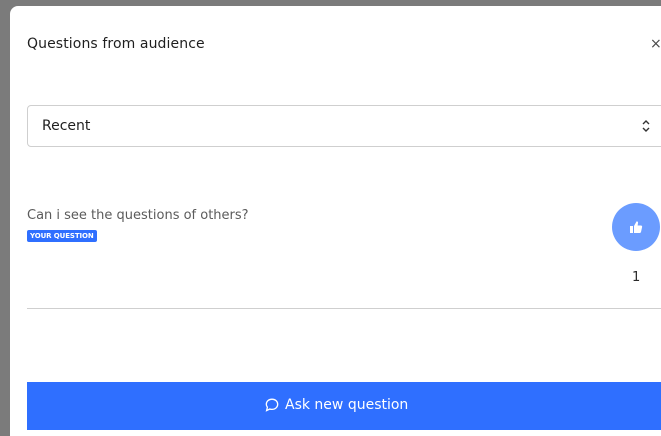 This screenshot has height=436, width=661. What do you see at coordinates (347, 405) in the screenshot?
I see `ask-button-label: Ask new question` at bounding box center [347, 405].